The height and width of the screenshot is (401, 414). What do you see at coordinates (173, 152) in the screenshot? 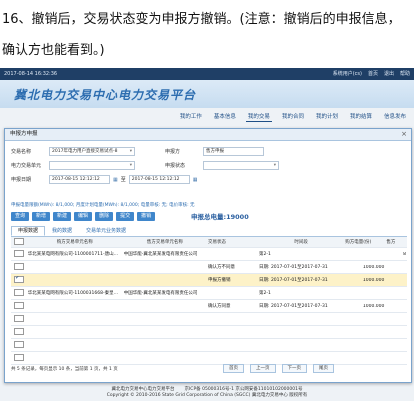
I see `declarer-label: 申报方` at bounding box center [173, 152].